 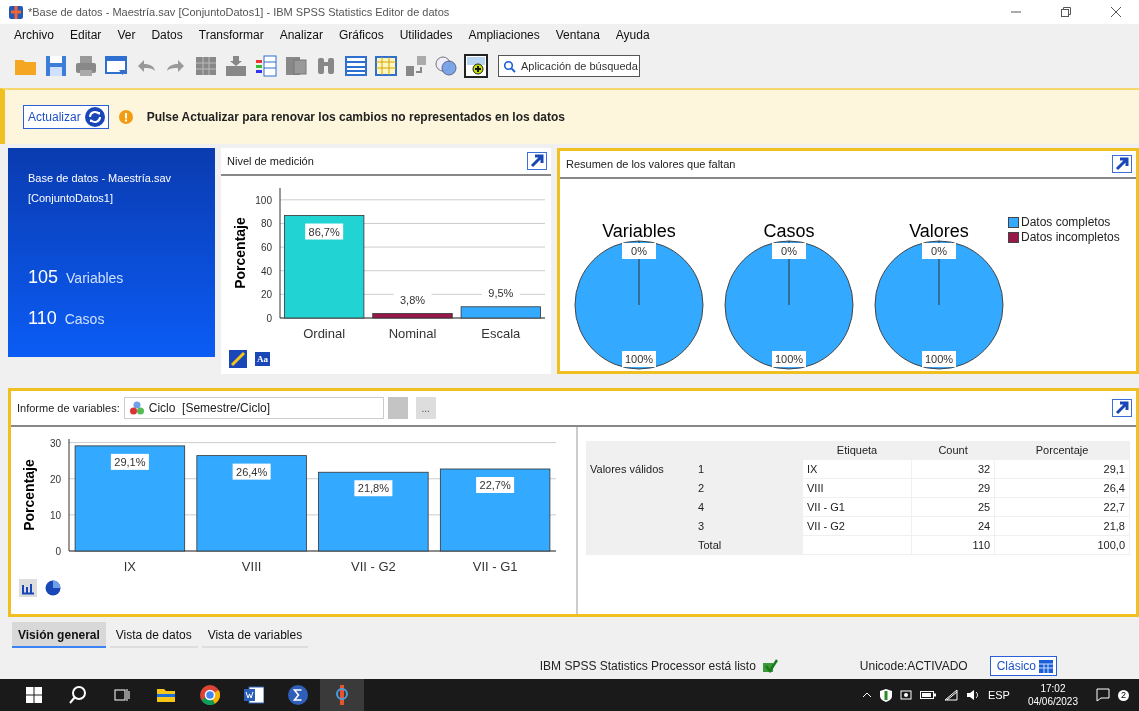 I want to click on notice-message: Pulse Actualizar para renovar los cambios no representados en los datos, so click(x=356, y=117).